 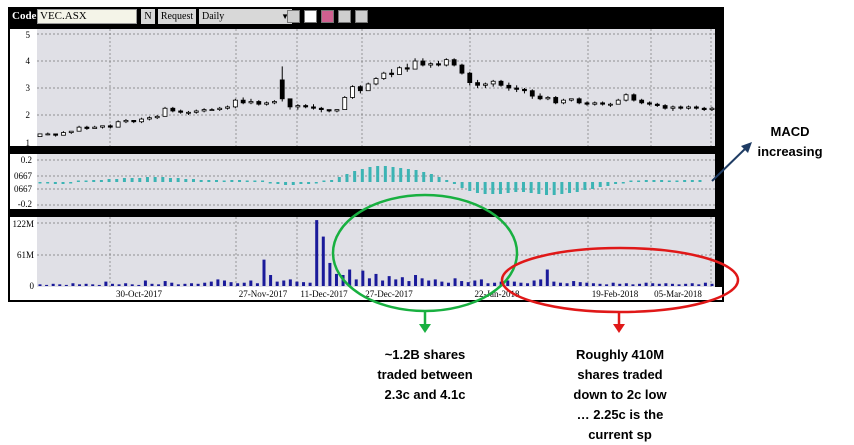 What do you see at coordinates (620, 434) in the screenshot?
I see `red-annotation-line-5: current sp` at bounding box center [620, 434].